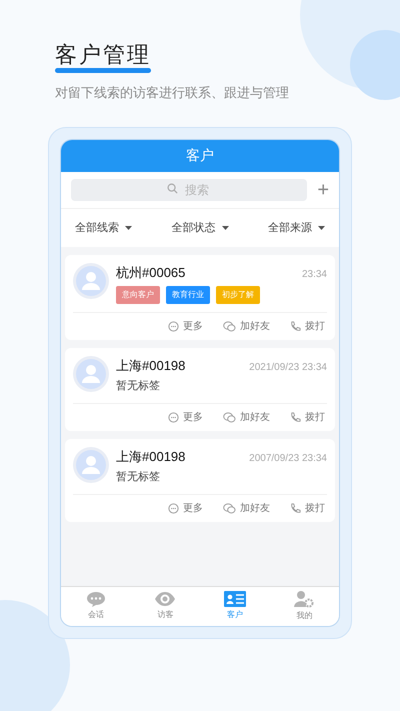 This screenshot has height=711, width=400. What do you see at coordinates (172, 93) in the screenshot?
I see `page-subtitle: 对留下线索的访客进行联系、跟进与管理` at bounding box center [172, 93].